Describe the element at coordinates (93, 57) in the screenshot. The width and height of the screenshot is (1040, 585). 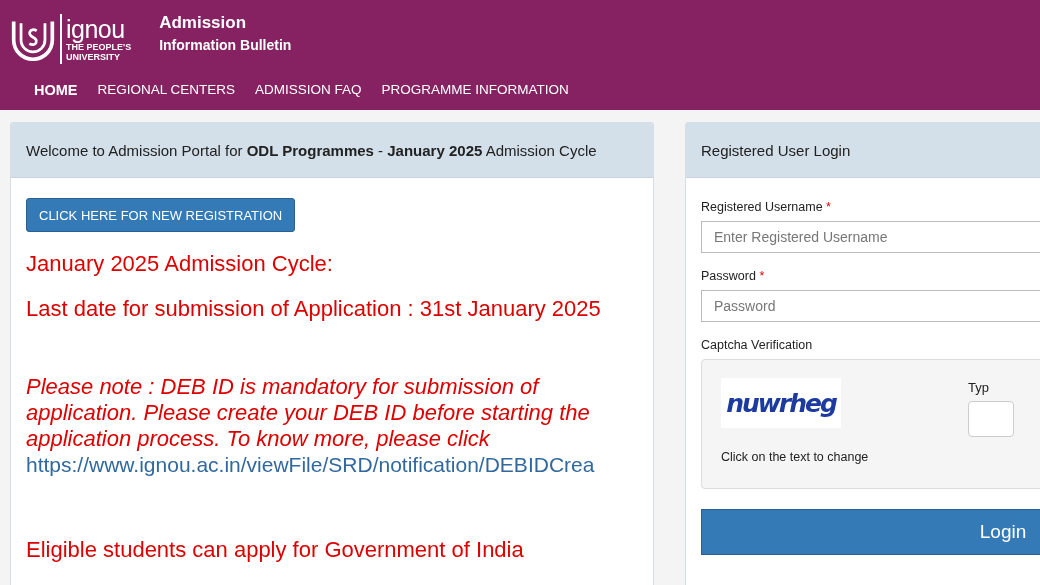
I see `logo-tagline: UNIVERSITY` at that location.